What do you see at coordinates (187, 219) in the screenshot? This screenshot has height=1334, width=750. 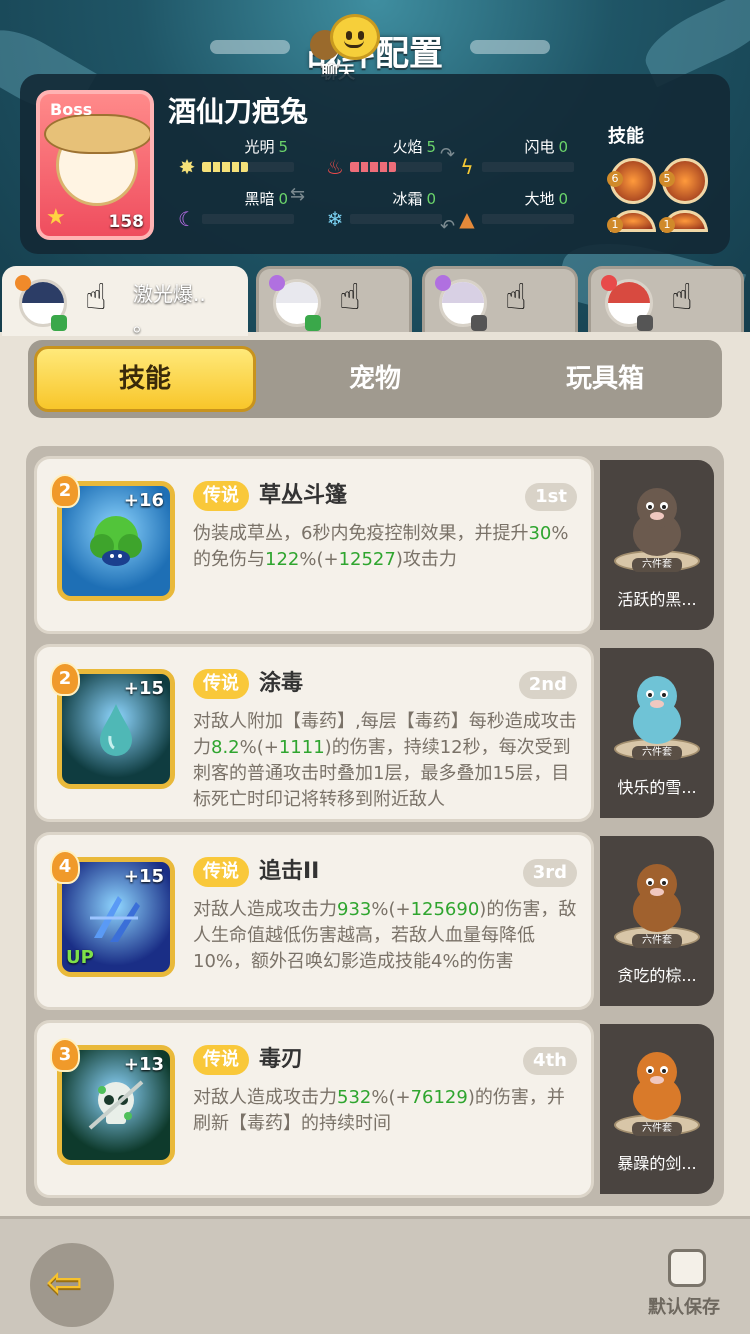 I see `moon-icon: ☾` at bounding box center [187, 219].